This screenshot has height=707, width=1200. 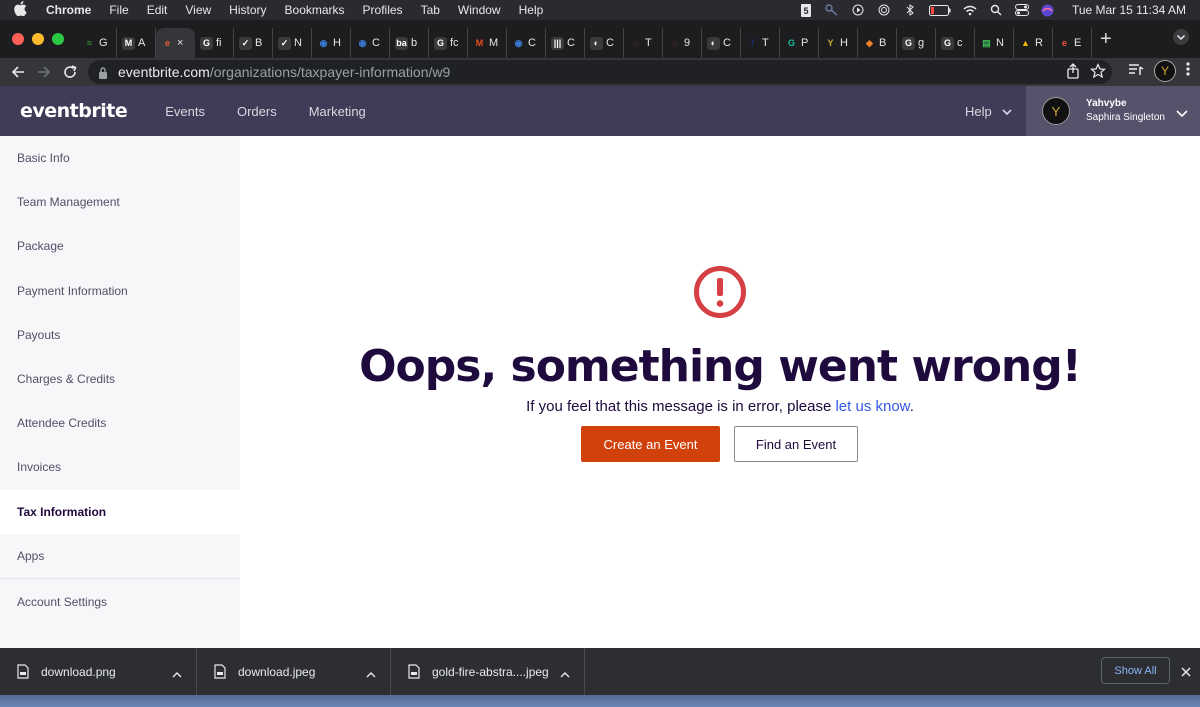 I want to click on user-avatar: Y, so click(x=1056, y=111).